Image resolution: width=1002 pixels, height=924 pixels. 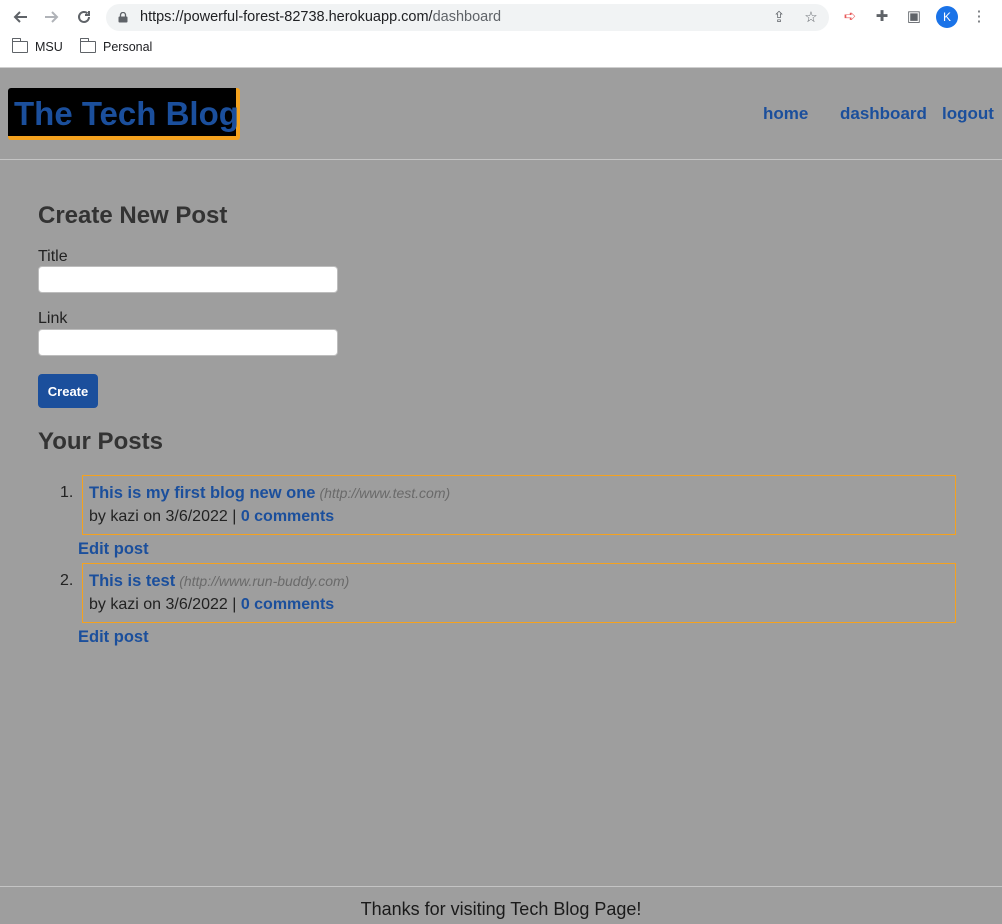 I want to click on bookmark-label: MSU, so click(x=49, y=47).